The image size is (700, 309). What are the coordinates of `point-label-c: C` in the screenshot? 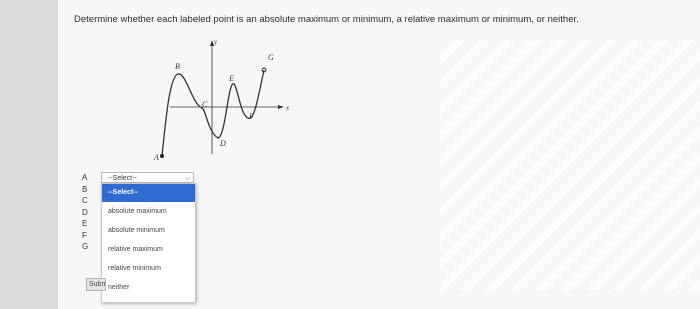 It's located at (205, 104).